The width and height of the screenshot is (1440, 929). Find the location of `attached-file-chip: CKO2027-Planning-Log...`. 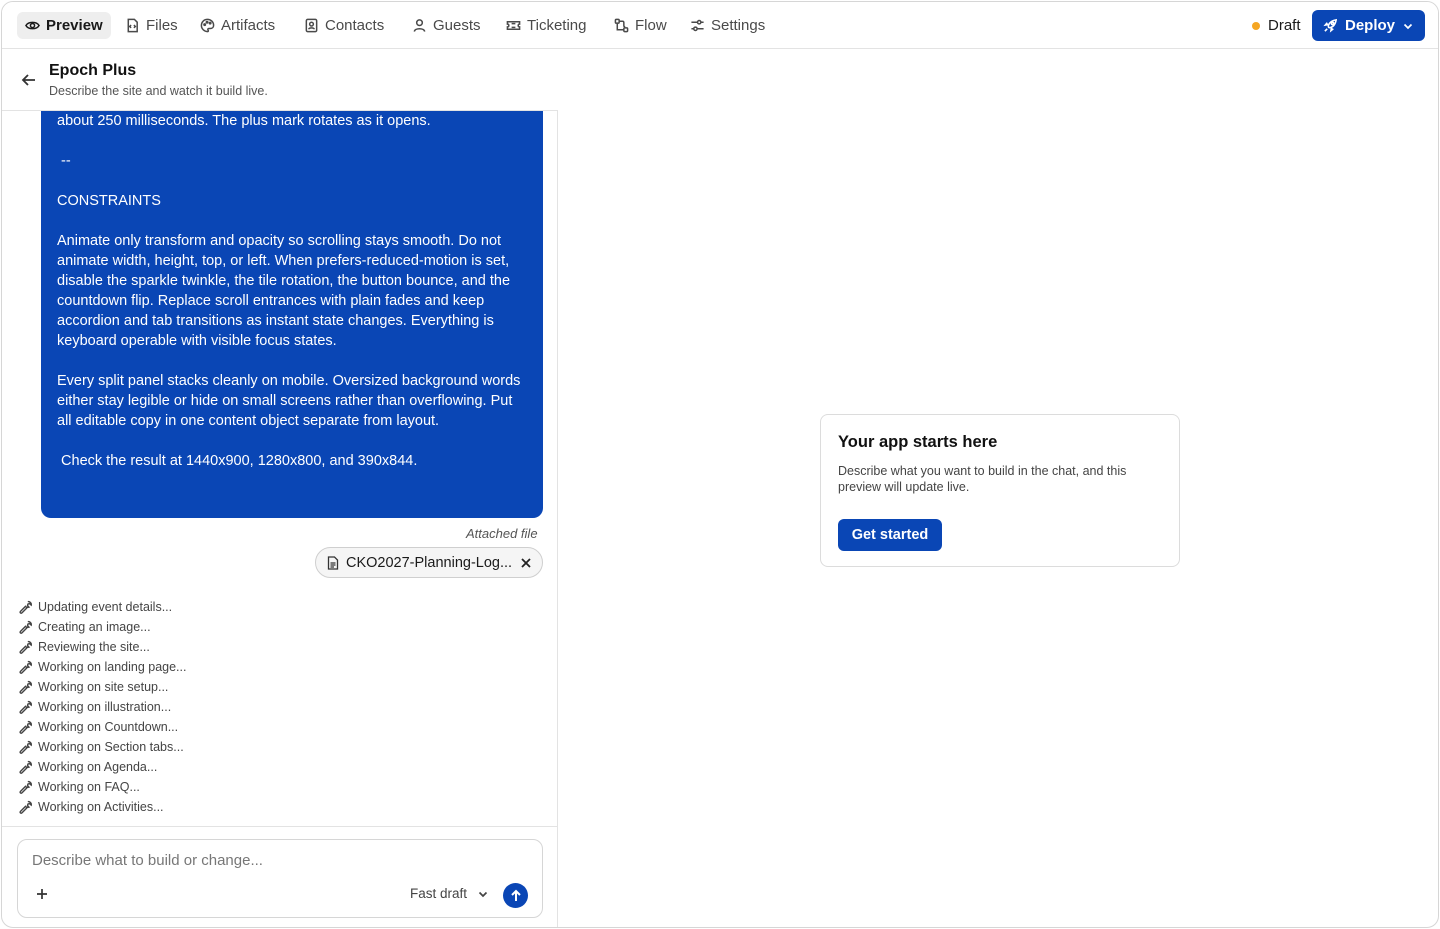

attached-file-chip: CKO2027-Planning-Log... is located at coordinates (429, 562).